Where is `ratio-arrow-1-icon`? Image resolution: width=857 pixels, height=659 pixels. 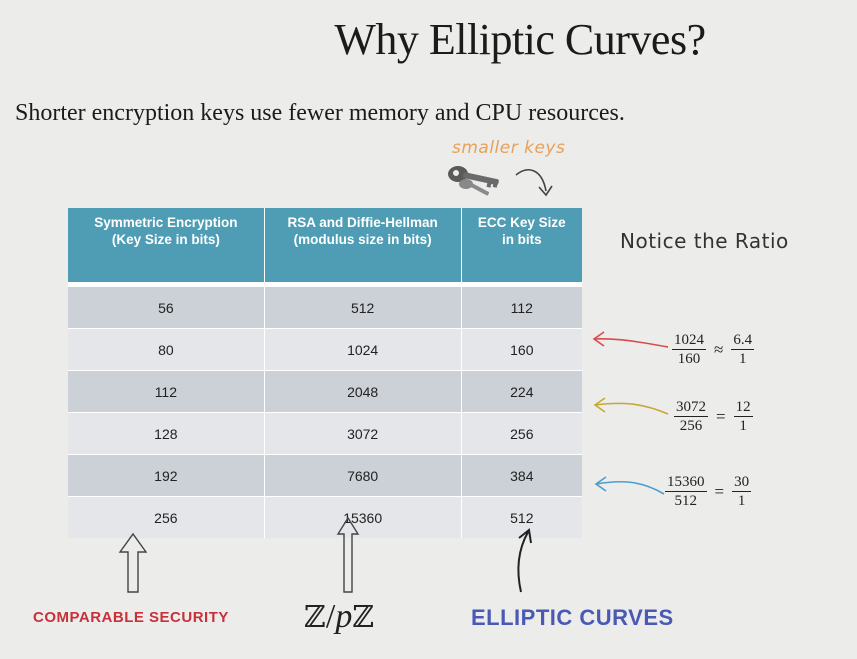 ratio-arrow-1-icon is located at coordinates (630, 339).